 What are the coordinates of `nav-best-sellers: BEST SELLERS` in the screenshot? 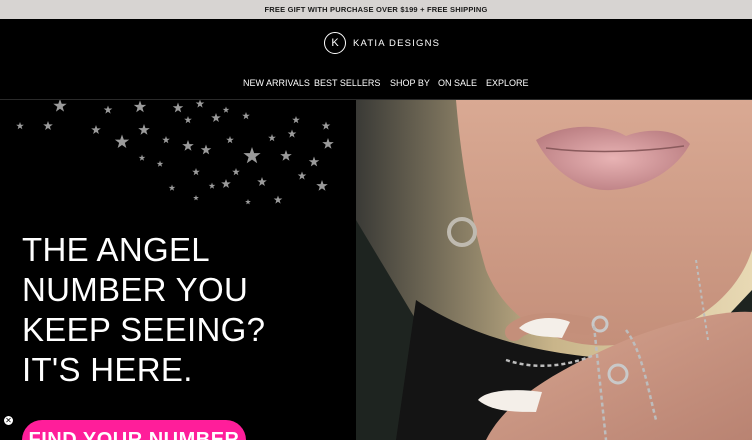 It's located at (347, 83).